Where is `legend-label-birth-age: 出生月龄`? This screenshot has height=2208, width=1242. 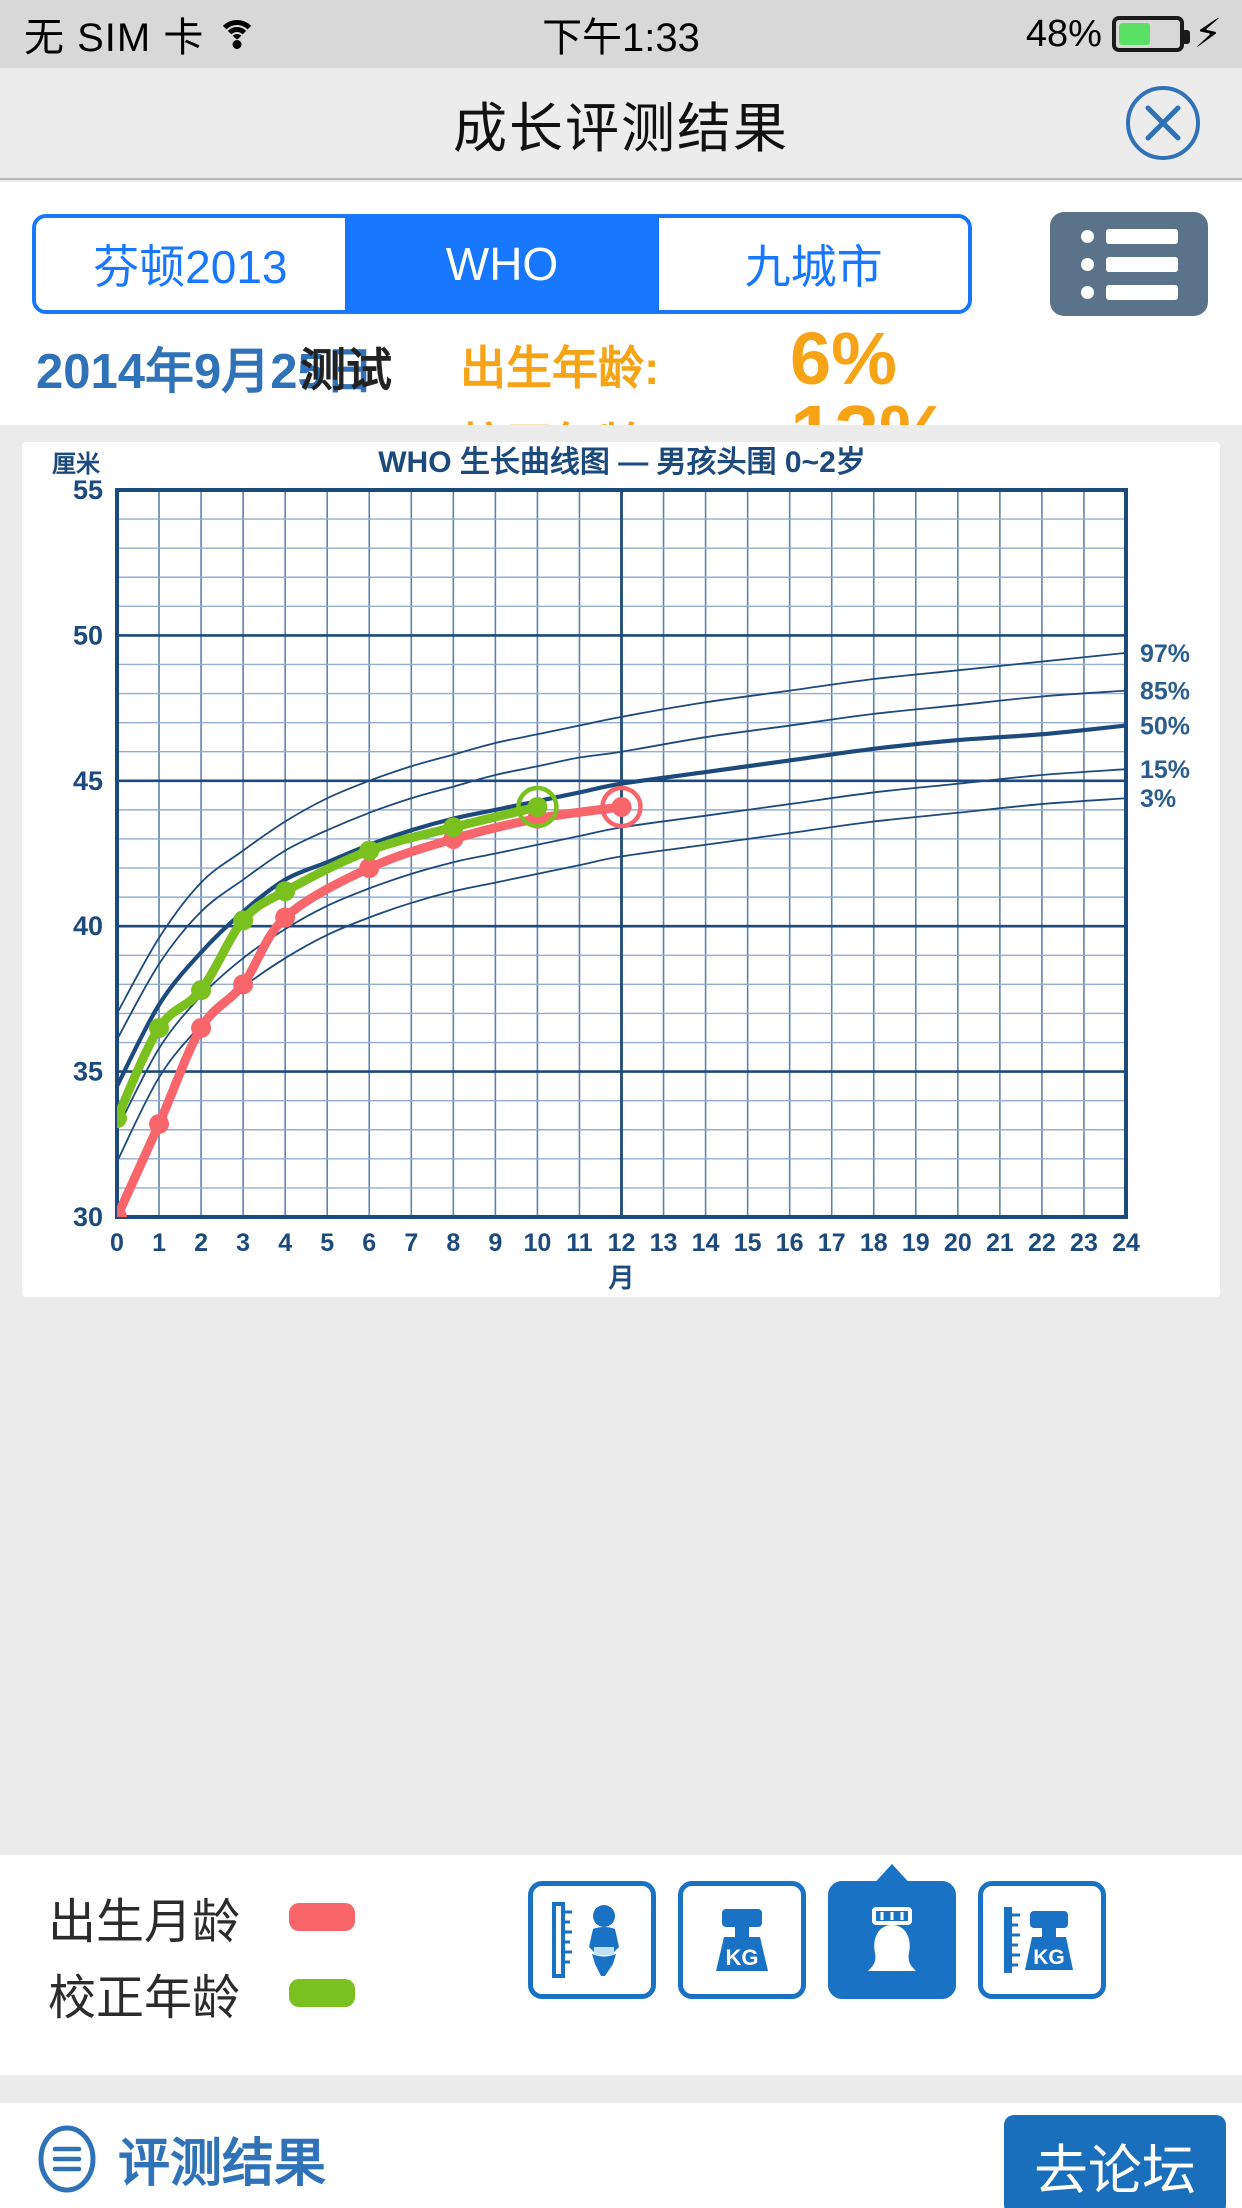
legend-label-birth-age: 出生月龄 is located at coordinates (144, 1922).